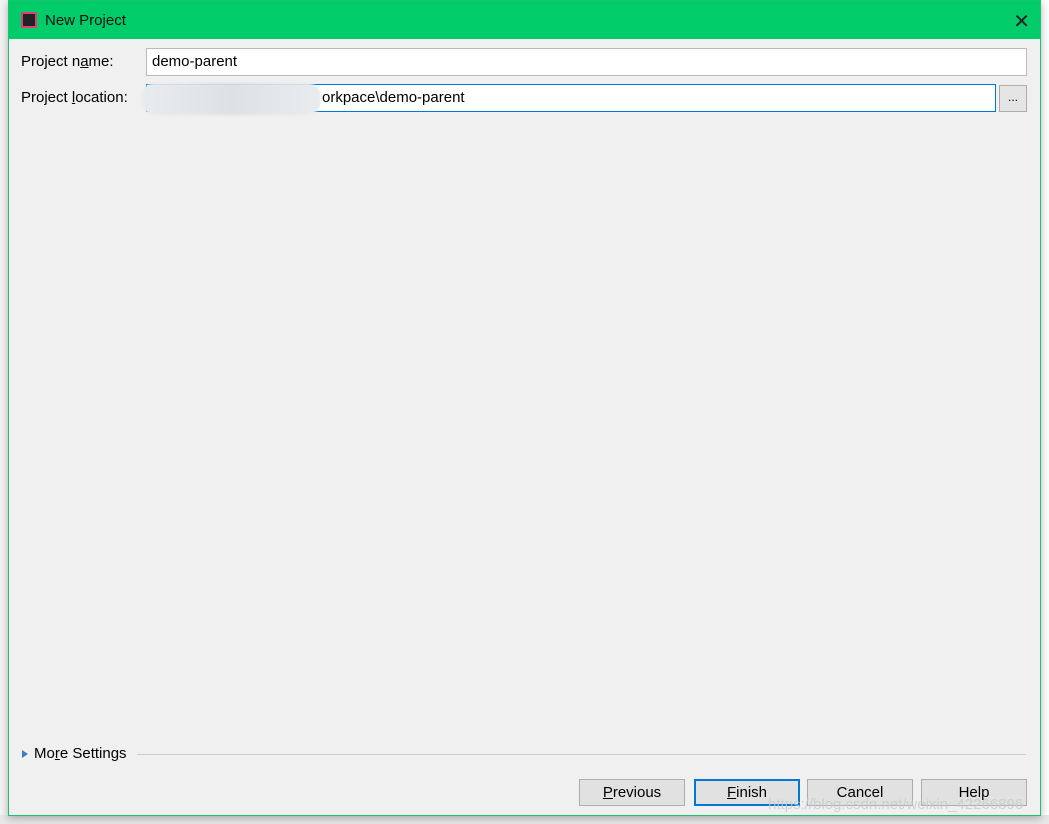 This screenshot has width=1049, height=824. Describe the element at coordinates (67, 61) in the screenshot. I see `project-name-label: Project name:` at that location.